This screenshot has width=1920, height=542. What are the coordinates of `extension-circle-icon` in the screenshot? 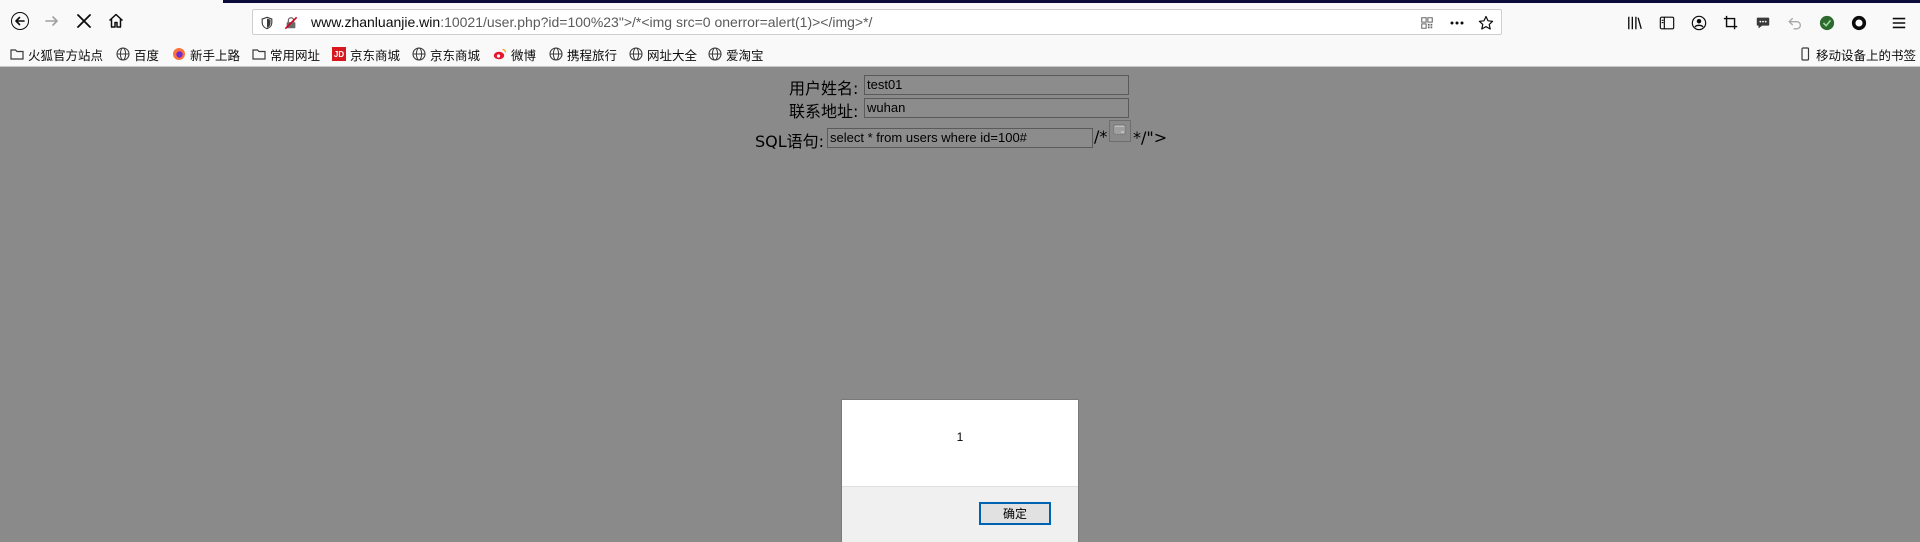 It's located at (1859, 23).